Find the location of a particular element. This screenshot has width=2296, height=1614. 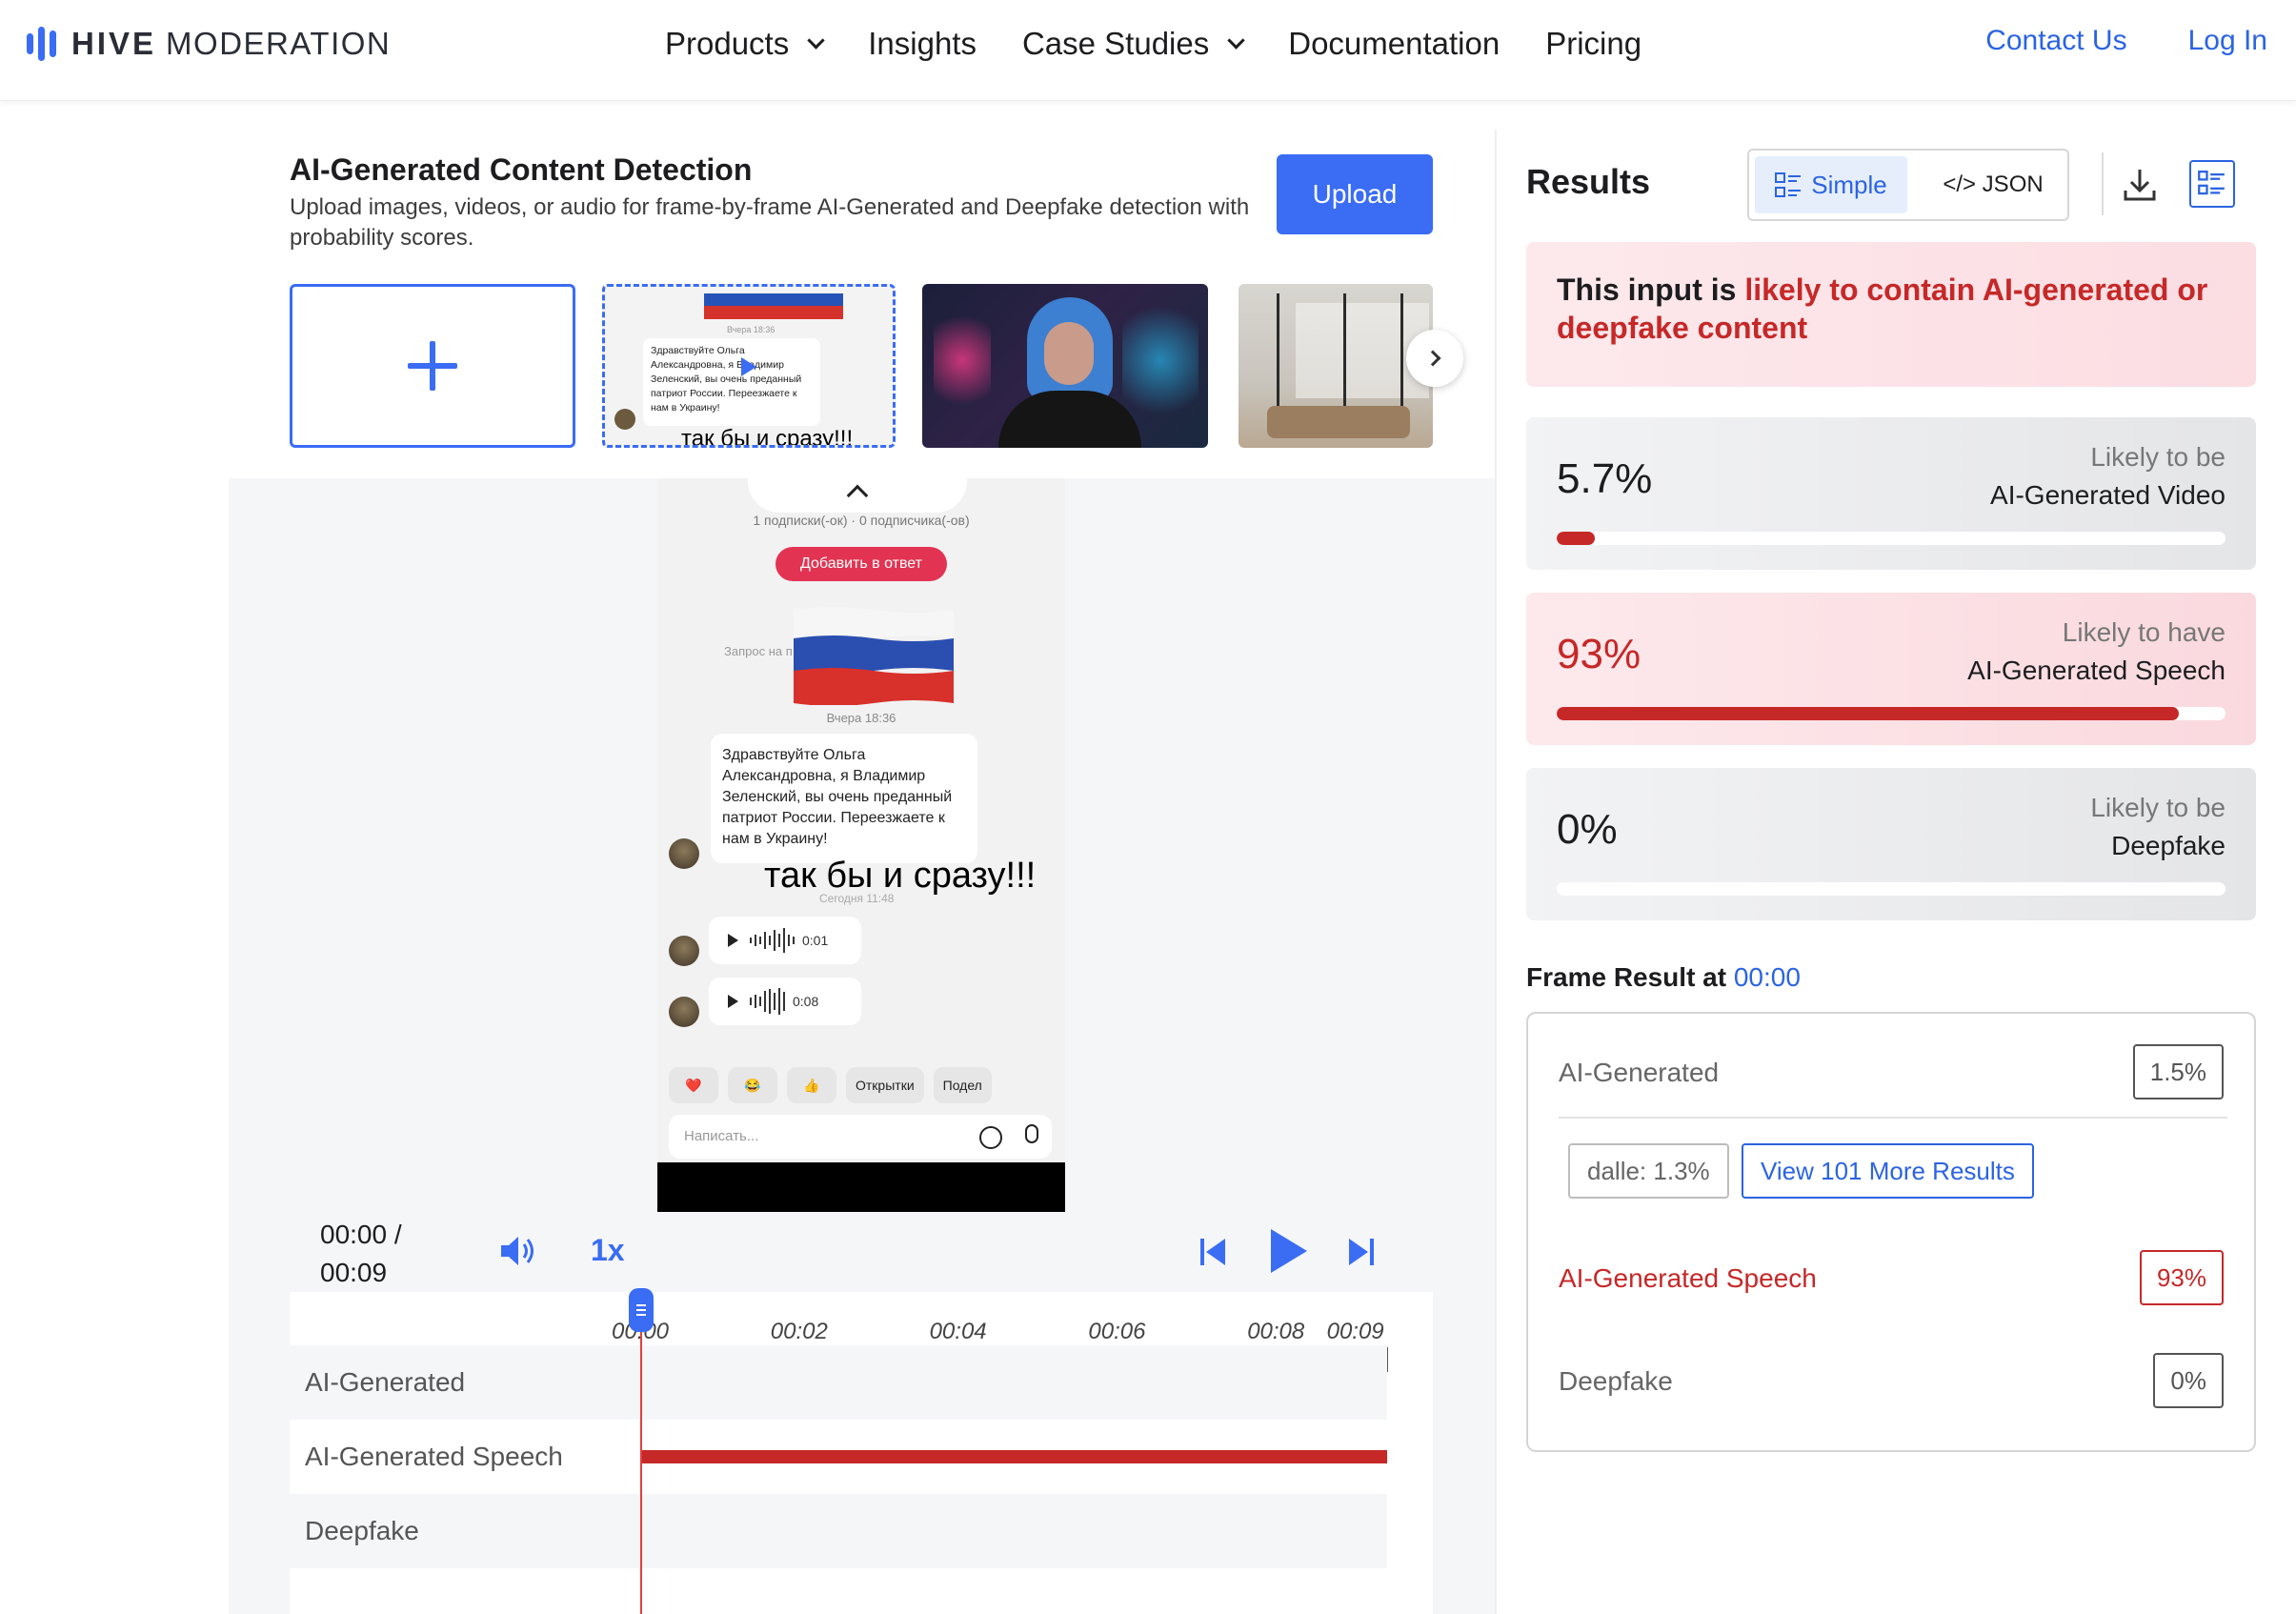

video-caption: так бы и сразу!!! is located at coordinates (900, 876).